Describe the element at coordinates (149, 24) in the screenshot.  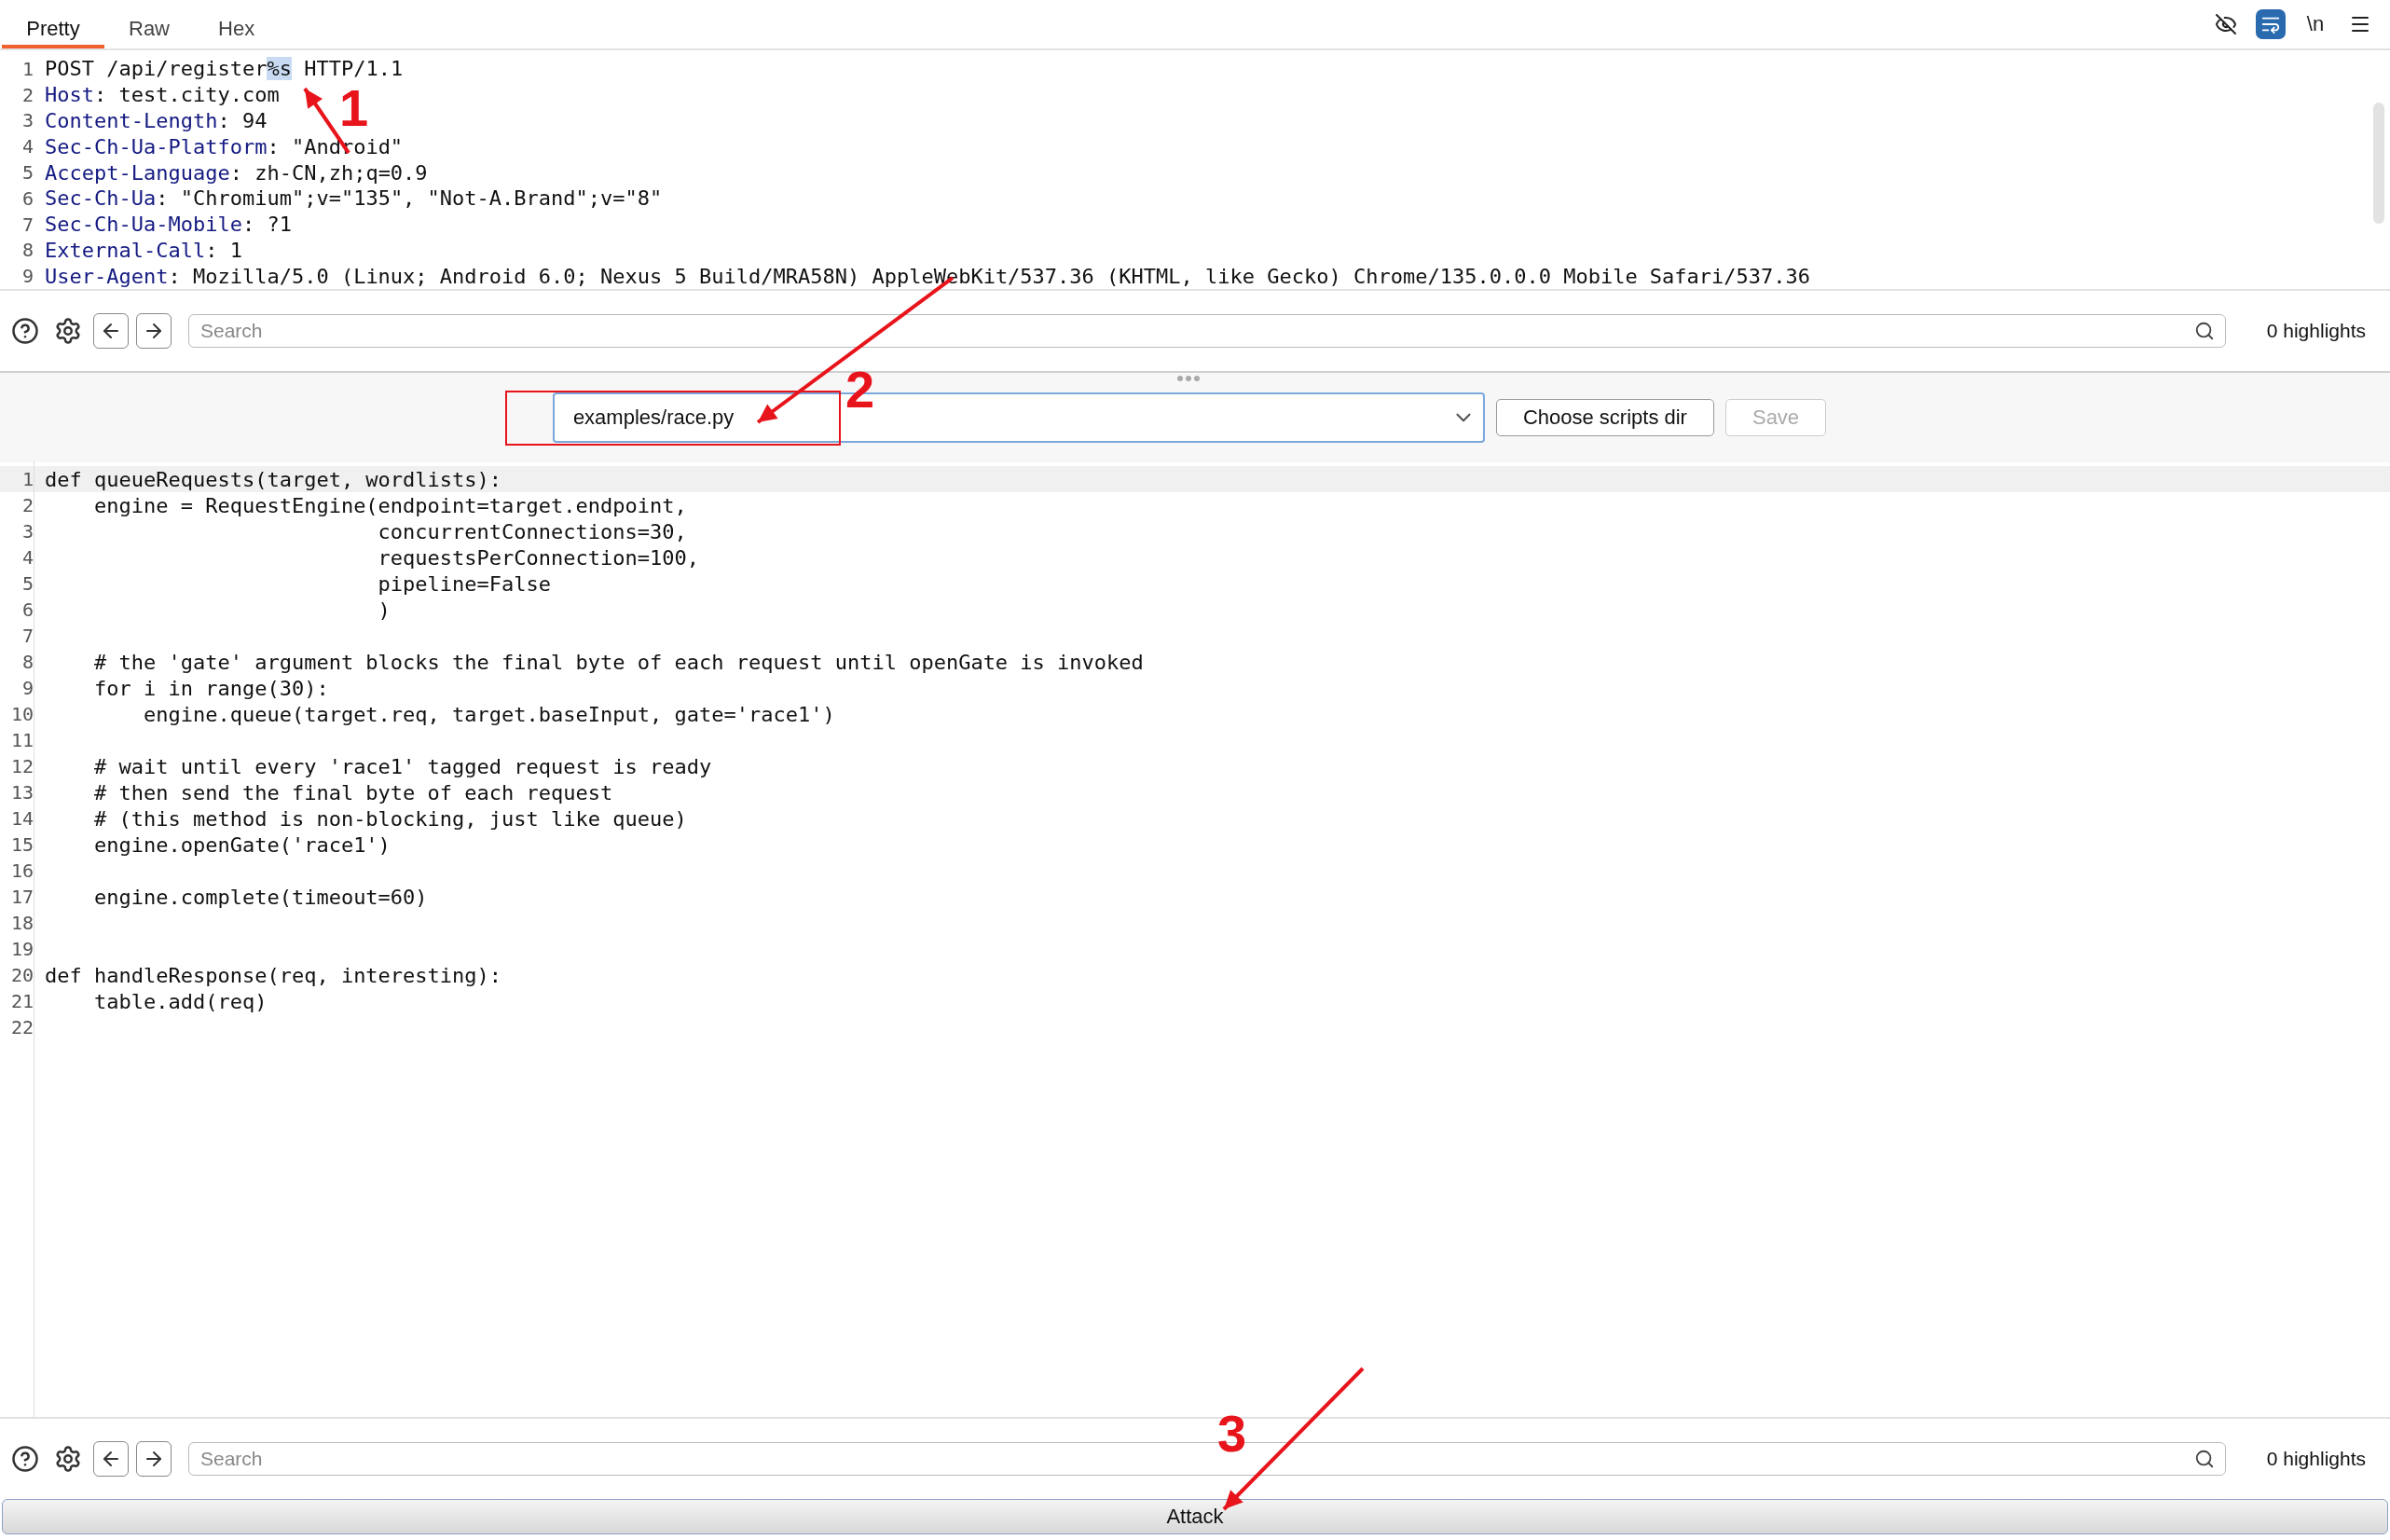
I see `view-tab: Raw` at that location.